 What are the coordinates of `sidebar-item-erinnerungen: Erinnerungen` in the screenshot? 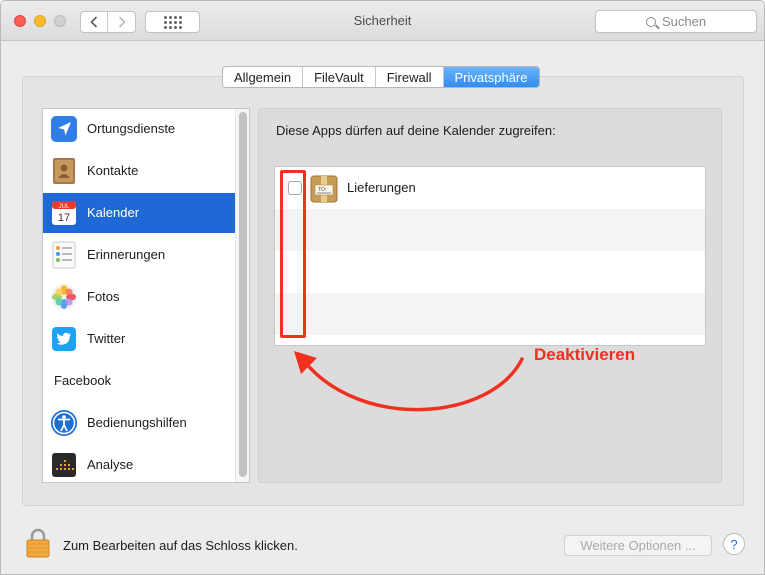 It's located at (139, 255).